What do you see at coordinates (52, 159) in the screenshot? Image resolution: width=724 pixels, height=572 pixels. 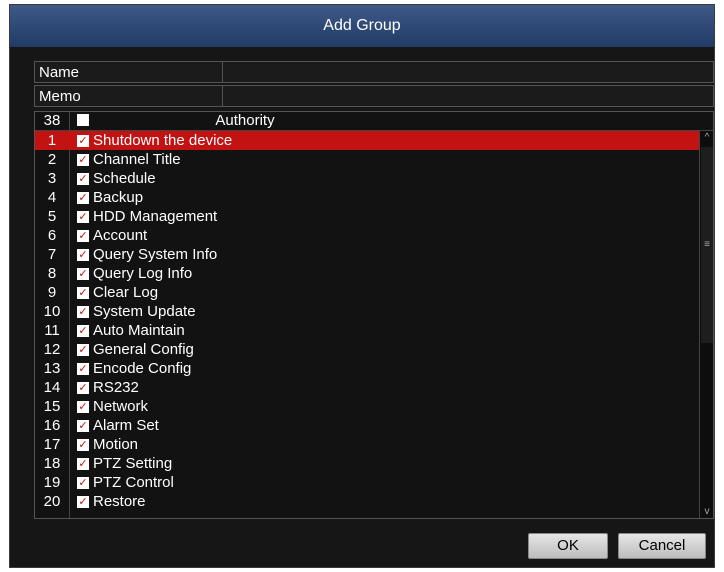 I see `row-number: 2` at bounding box center [52, 159].